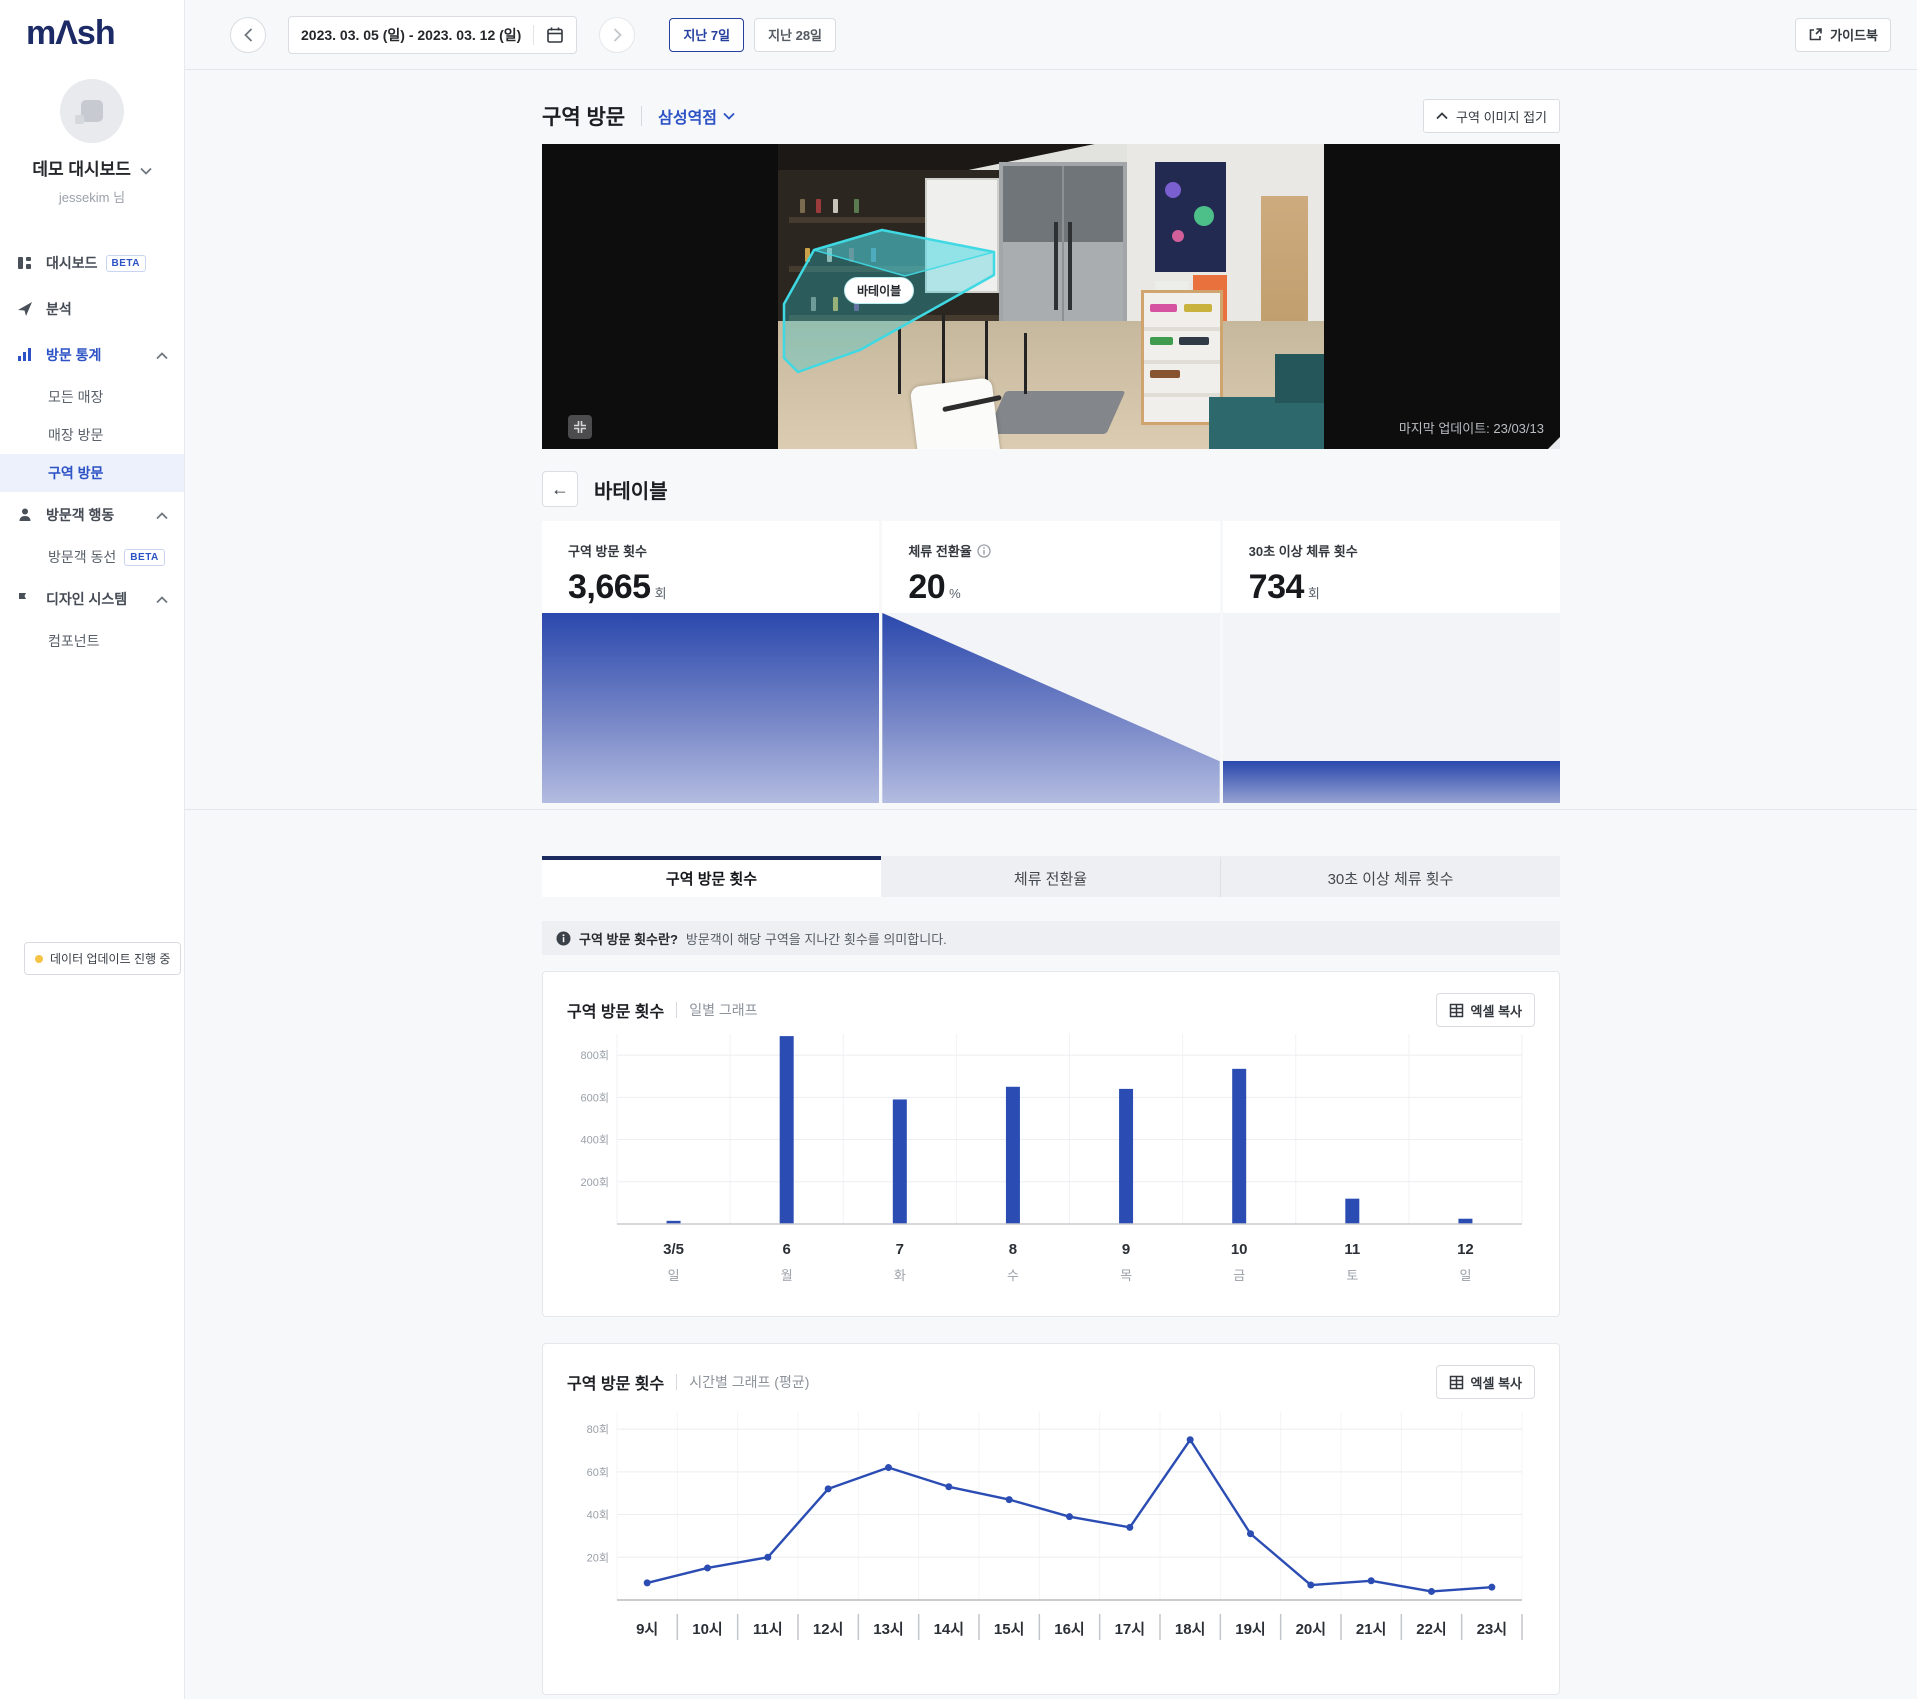 This screenshot has width=1917, height=1699. What do you see at coordinates (92, 309) in the screenshot?
I see `sidebar-item-analysis: 분석` at bounding box center [92, 309].